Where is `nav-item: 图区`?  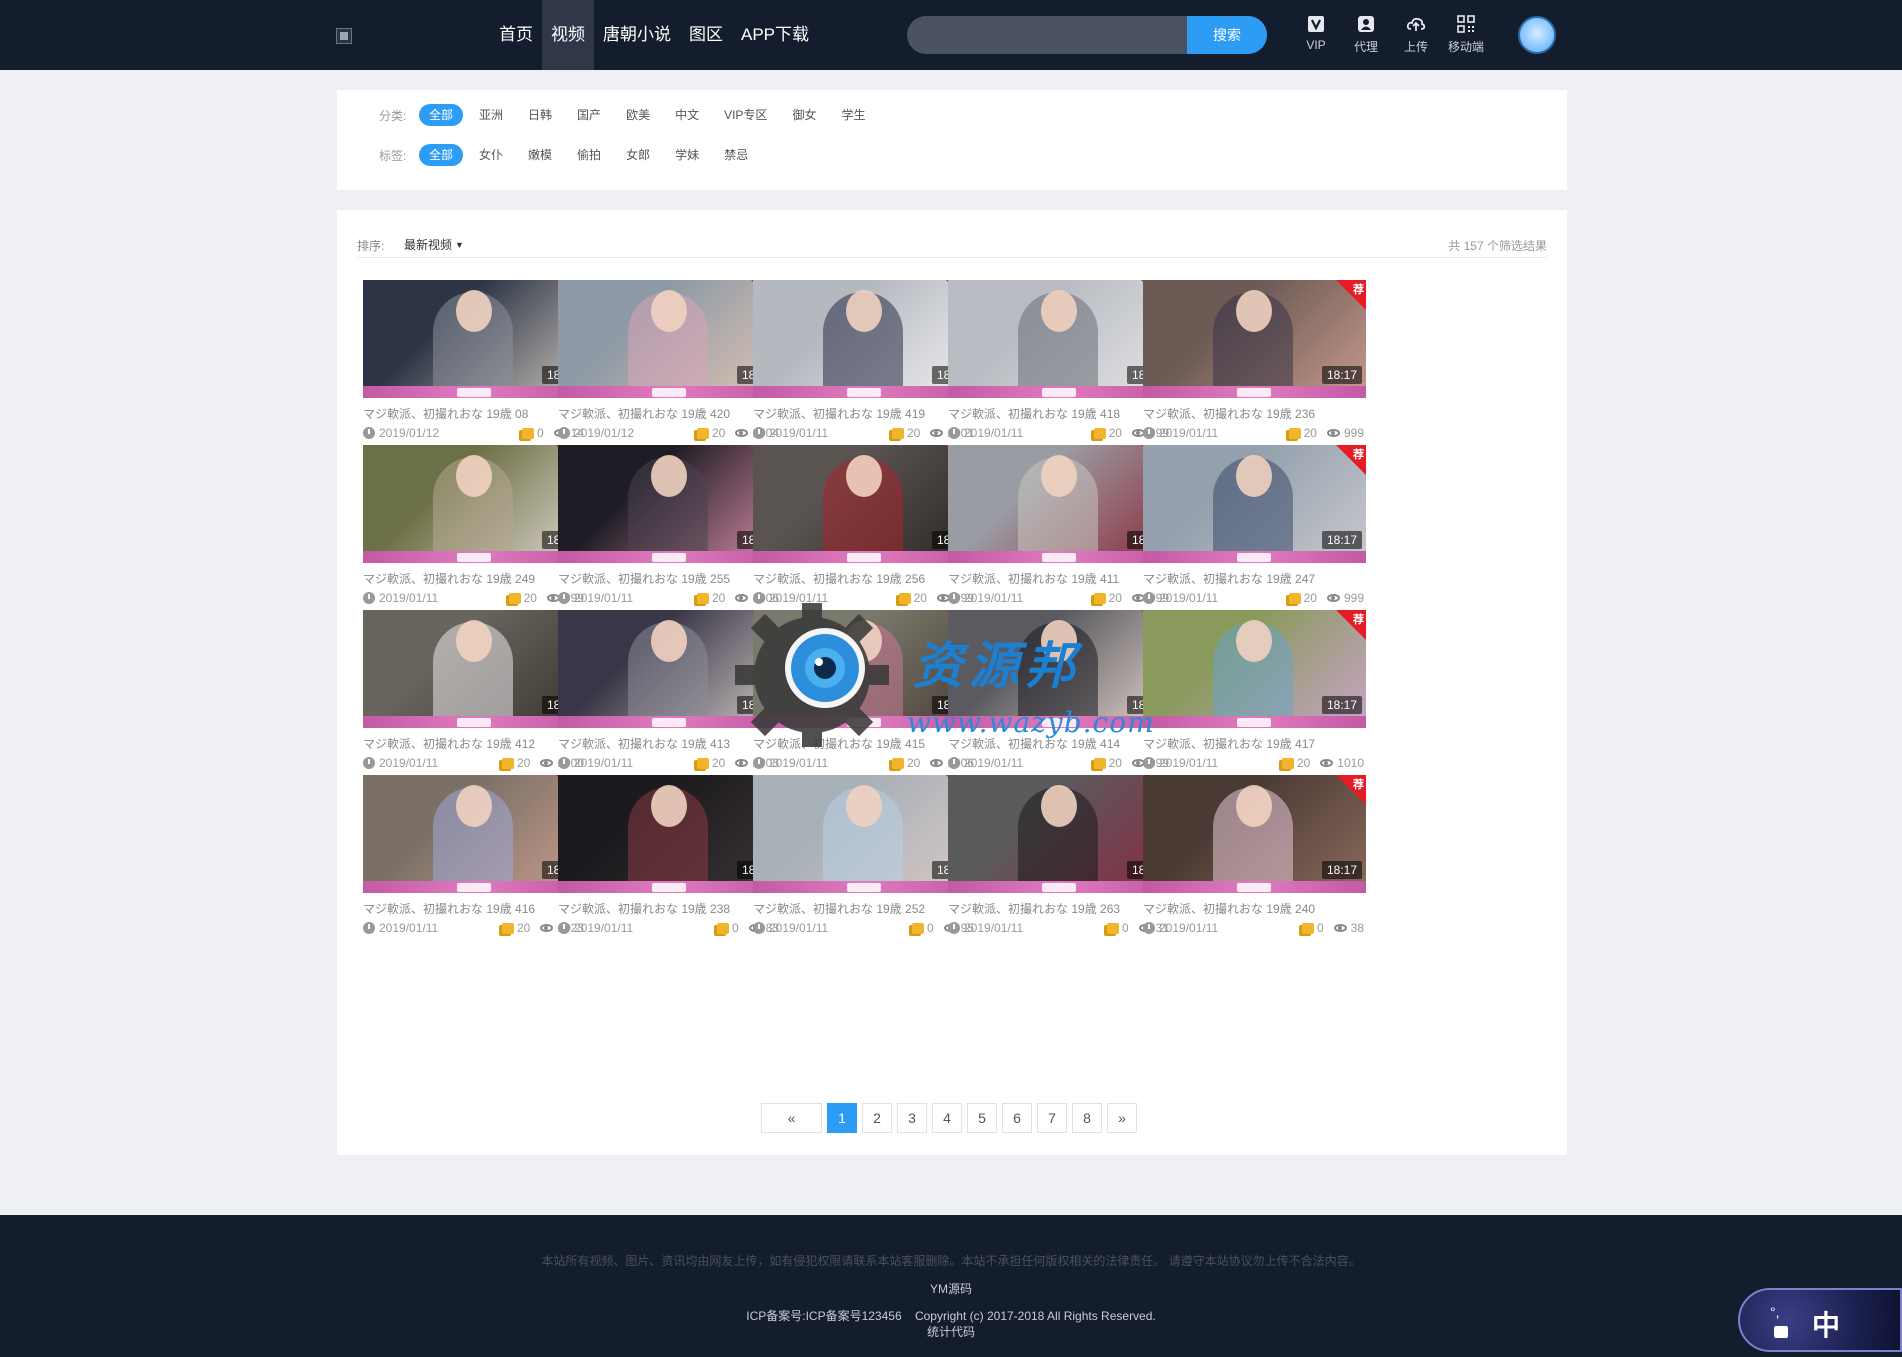
nav-item: 图区 is located at coordinates (706, 35).